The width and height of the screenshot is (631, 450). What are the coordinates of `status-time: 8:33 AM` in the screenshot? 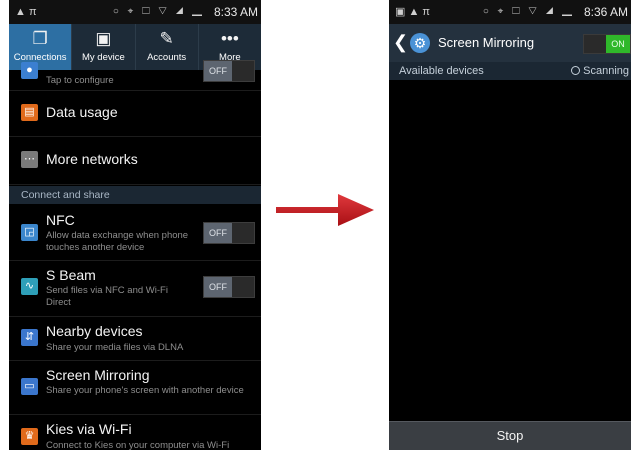 It's located at (235, 12).